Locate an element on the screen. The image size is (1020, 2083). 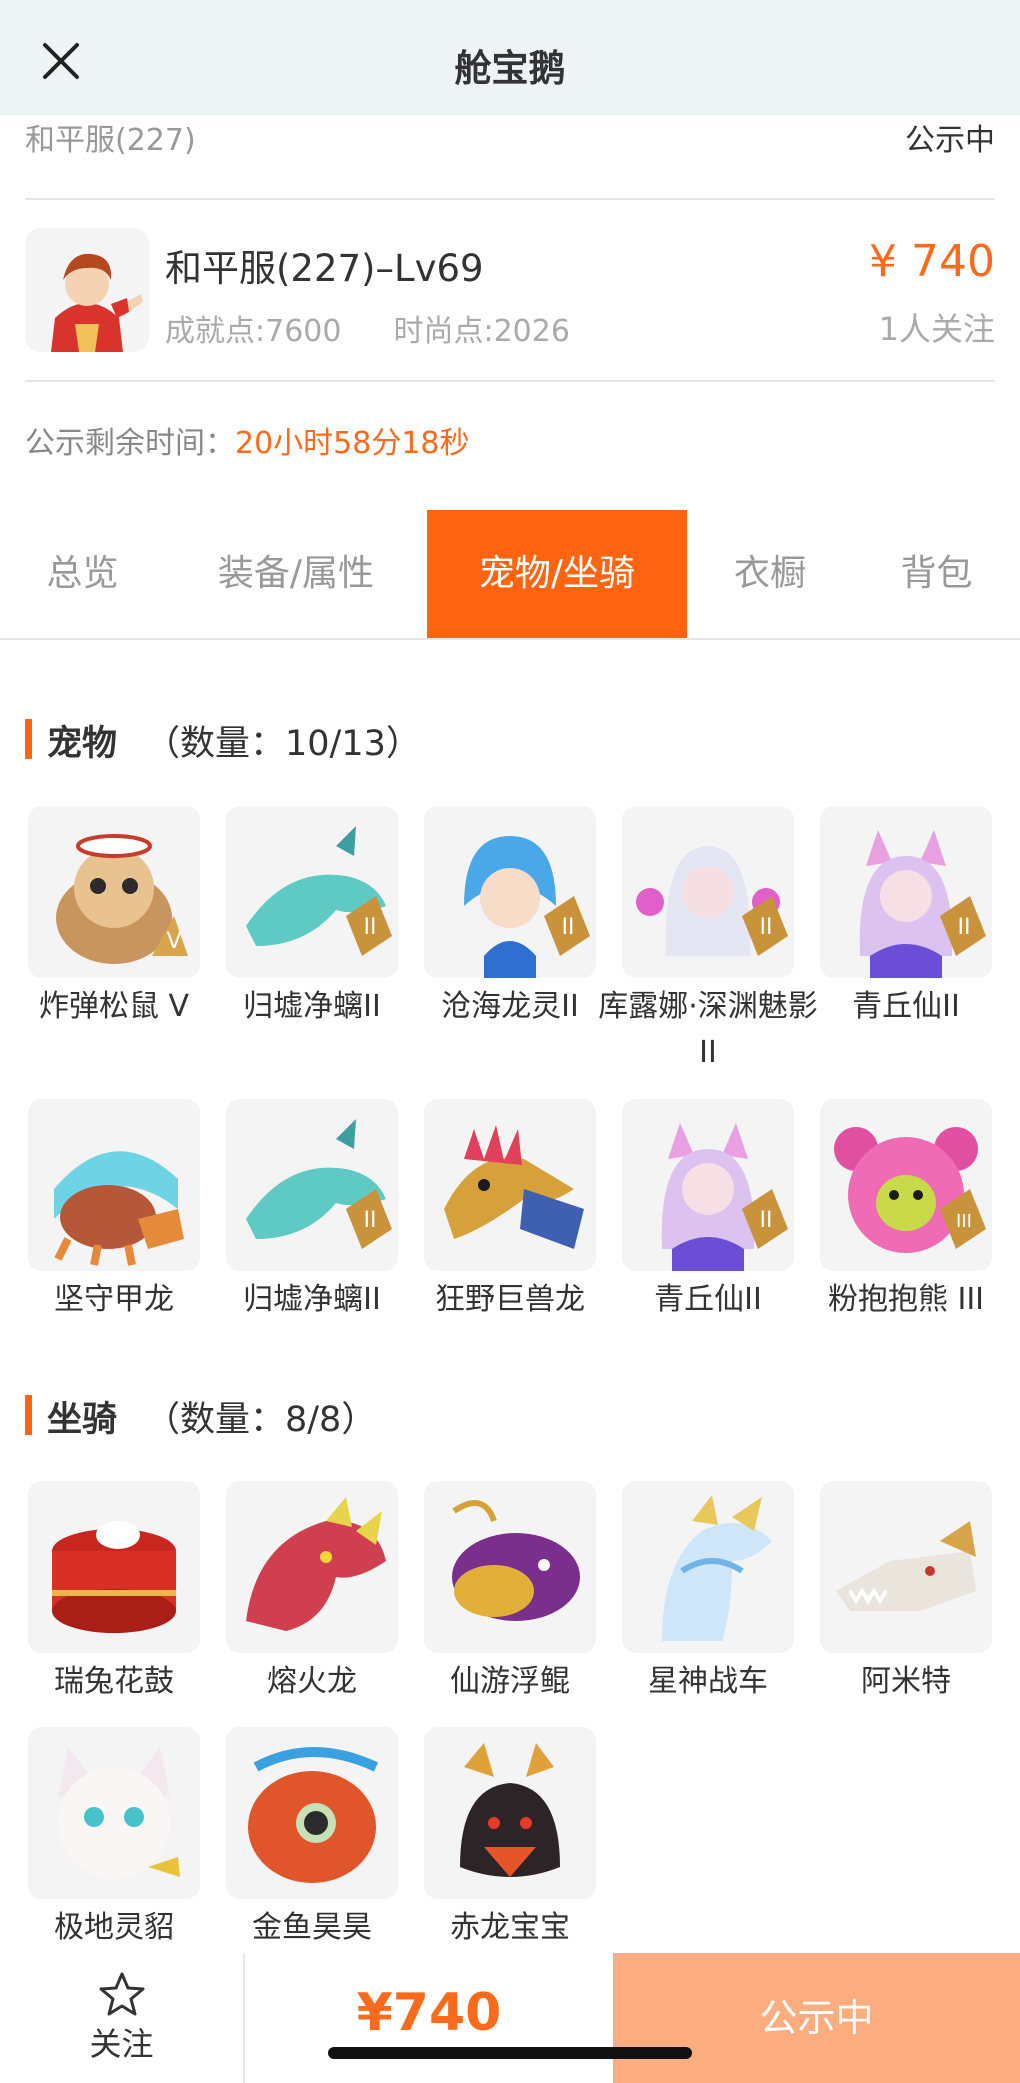
section-title: 宠物 is located at coordinates (82, 744).